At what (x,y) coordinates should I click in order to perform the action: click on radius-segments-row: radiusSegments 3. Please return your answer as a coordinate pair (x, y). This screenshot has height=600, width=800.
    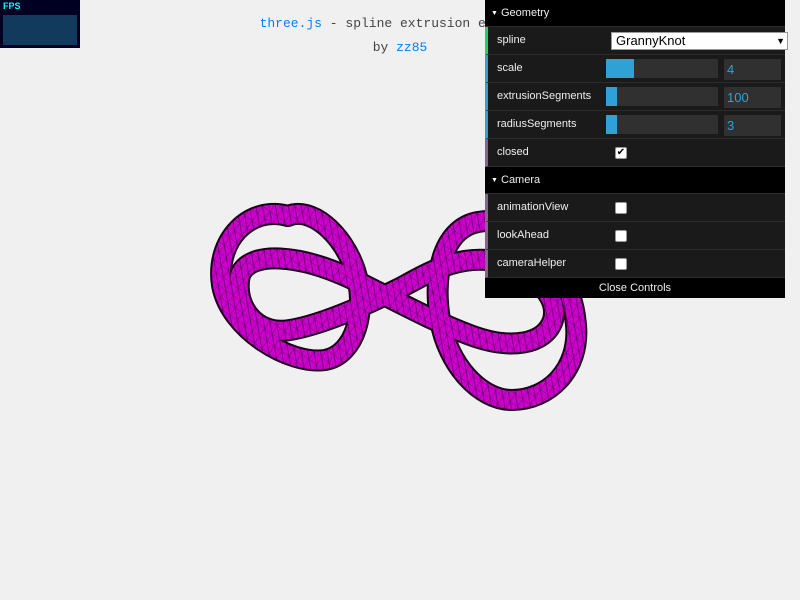
    Looking at the image, I should click on (635, 125).